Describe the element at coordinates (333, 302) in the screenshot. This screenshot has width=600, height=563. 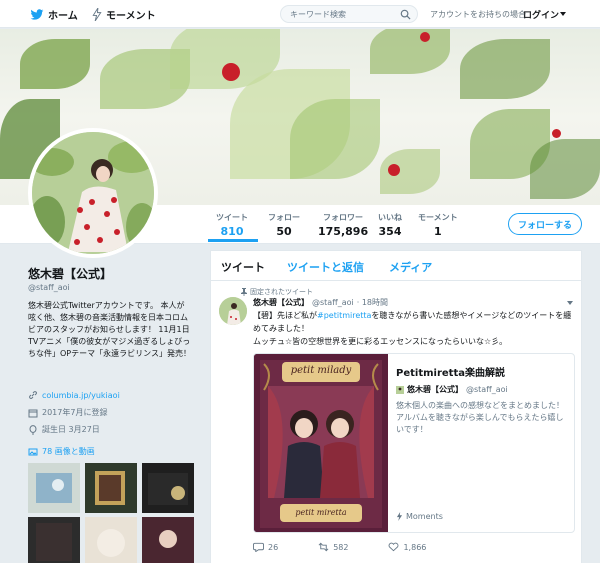
I see `tweet-author-handle: @staff_aoi` at that location.